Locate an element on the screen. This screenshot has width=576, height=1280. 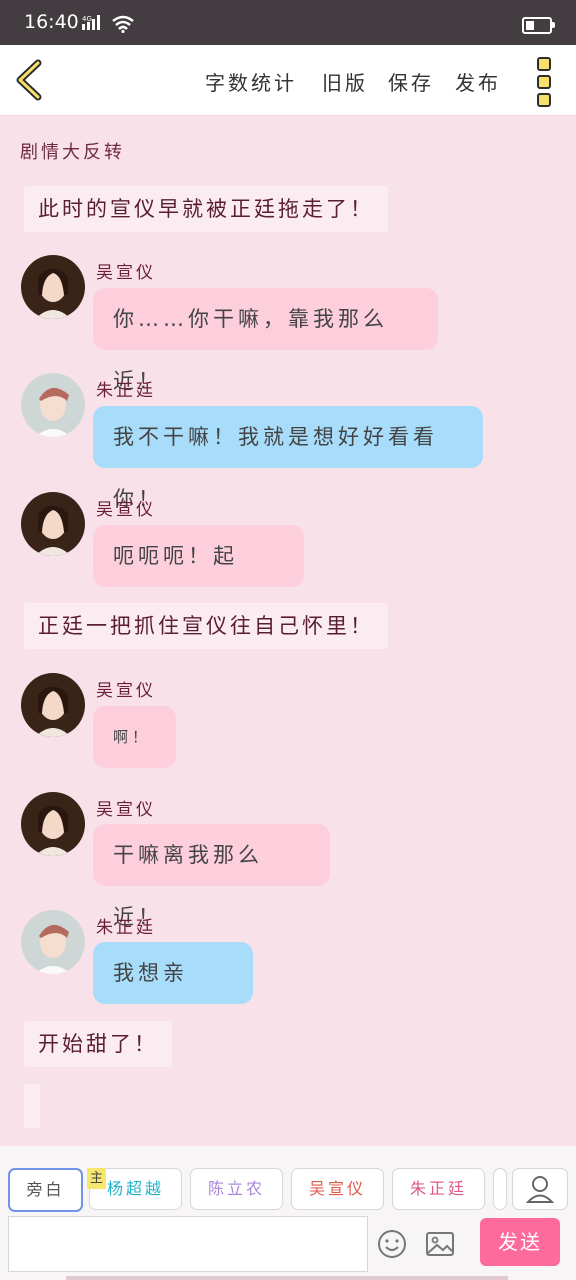
image-icon is located at coordinates (440, 1244).